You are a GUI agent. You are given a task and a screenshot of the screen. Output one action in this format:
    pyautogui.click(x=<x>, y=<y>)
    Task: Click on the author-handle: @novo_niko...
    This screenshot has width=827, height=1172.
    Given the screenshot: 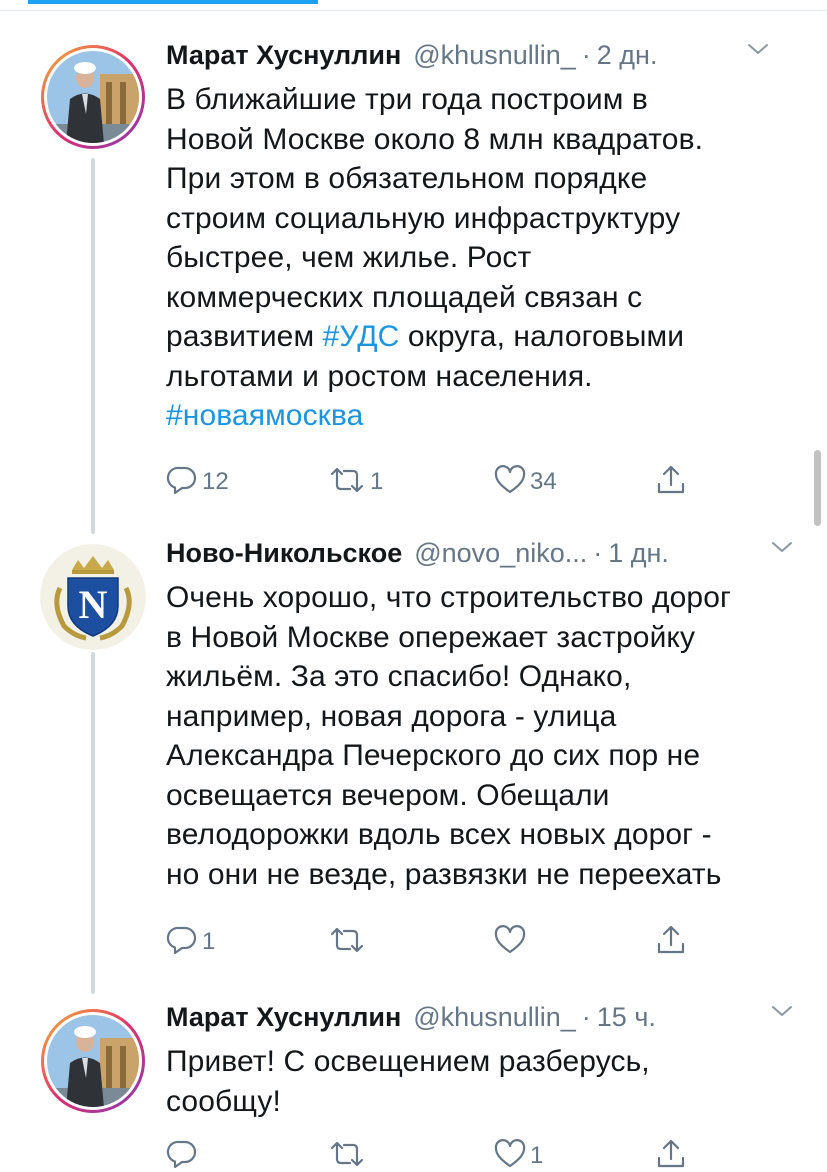 What is the action you would take?
    pyautogui.click(x=500, y=553)
    